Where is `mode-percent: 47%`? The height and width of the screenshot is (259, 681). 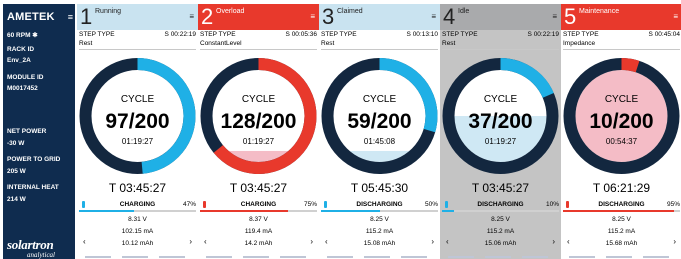
mode-percent: 47% is located at coordinates (189, 204).